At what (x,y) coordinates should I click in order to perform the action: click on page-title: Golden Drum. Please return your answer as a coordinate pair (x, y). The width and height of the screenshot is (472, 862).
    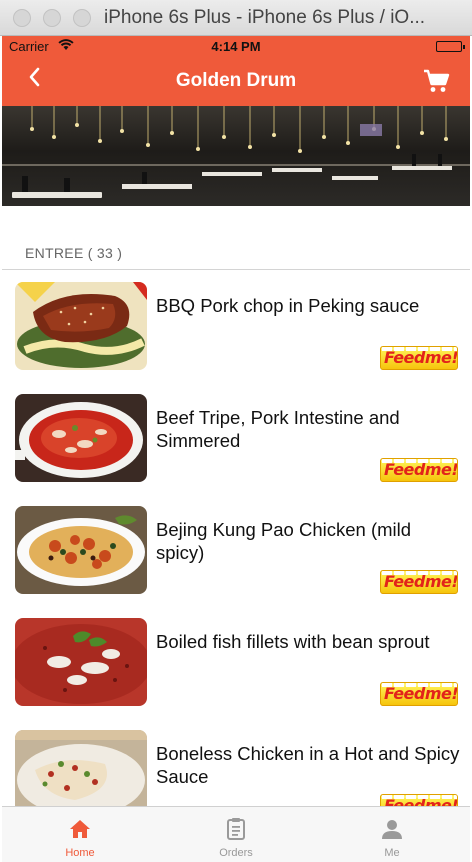
    Looking at the image, I should click on (236, 80).